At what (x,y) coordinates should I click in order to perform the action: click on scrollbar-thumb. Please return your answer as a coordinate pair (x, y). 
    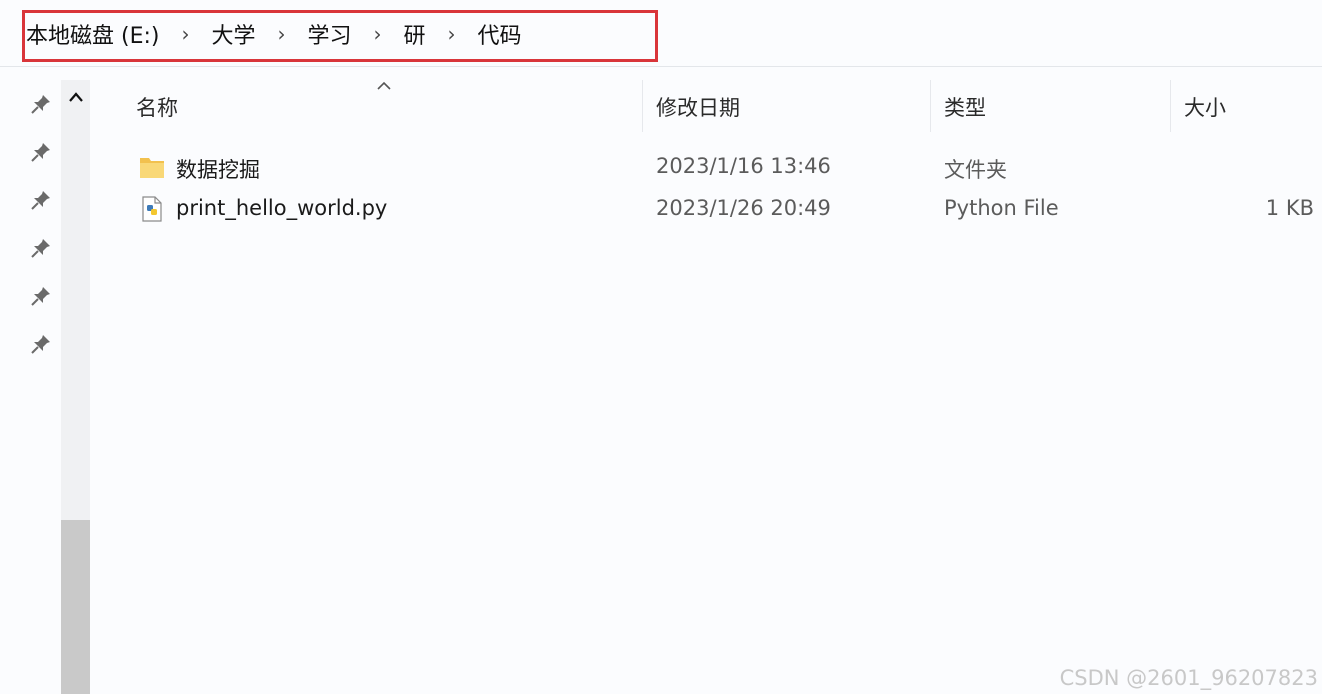
    Looking at the image, I should click on (75, 607).